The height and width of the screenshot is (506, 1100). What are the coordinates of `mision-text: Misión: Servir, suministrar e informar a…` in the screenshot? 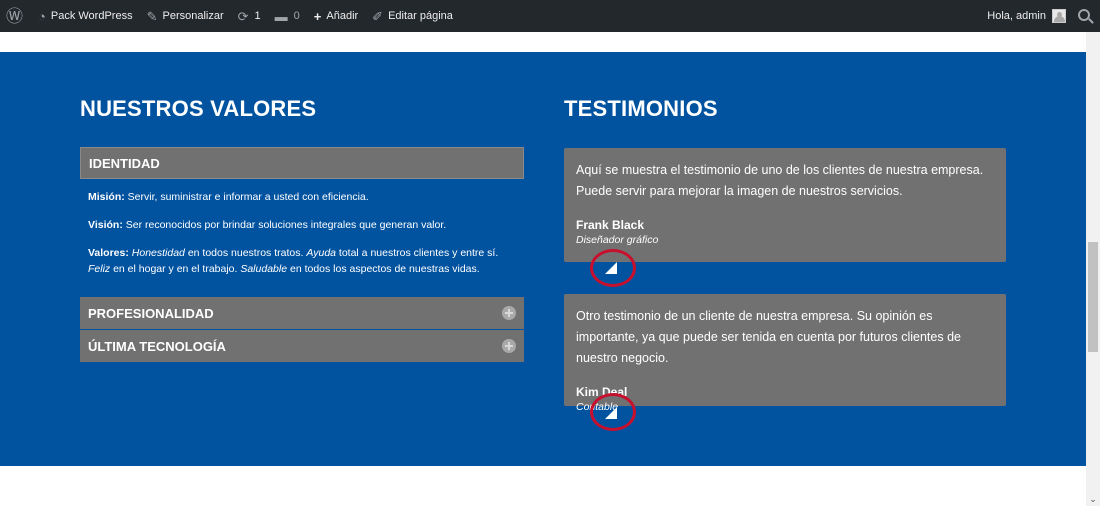 It's located at (302, 197).